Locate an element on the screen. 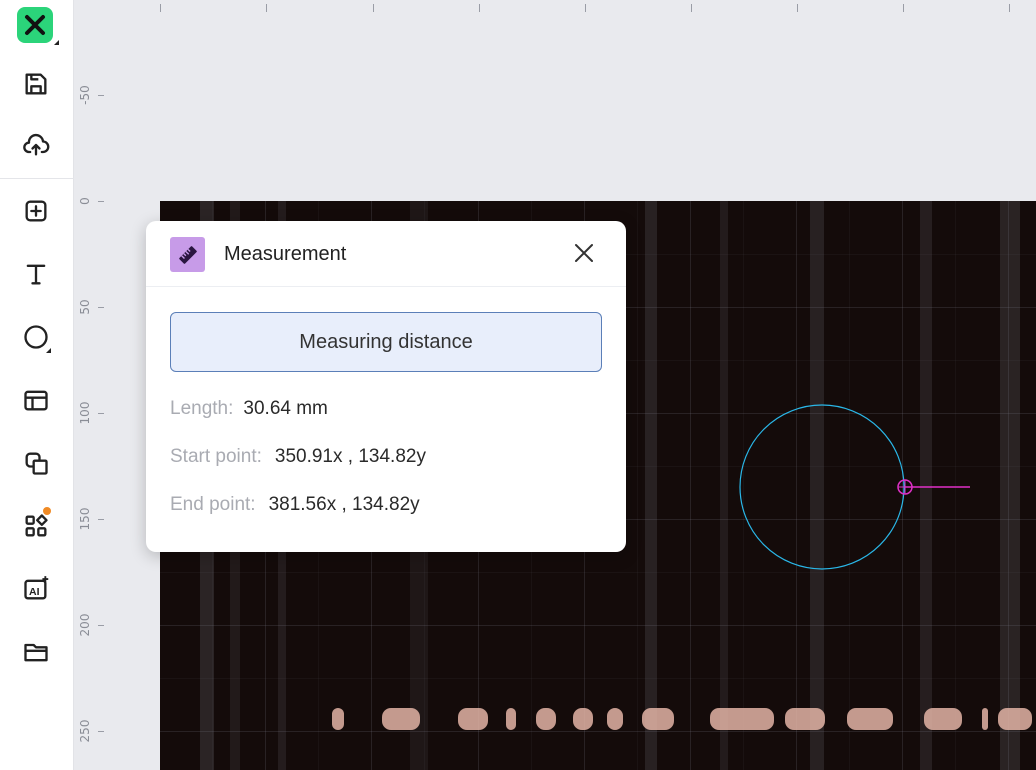 The height and width of the screenshot is (770, 1036). ai-icon: AI is located at coordinates (36, 588).